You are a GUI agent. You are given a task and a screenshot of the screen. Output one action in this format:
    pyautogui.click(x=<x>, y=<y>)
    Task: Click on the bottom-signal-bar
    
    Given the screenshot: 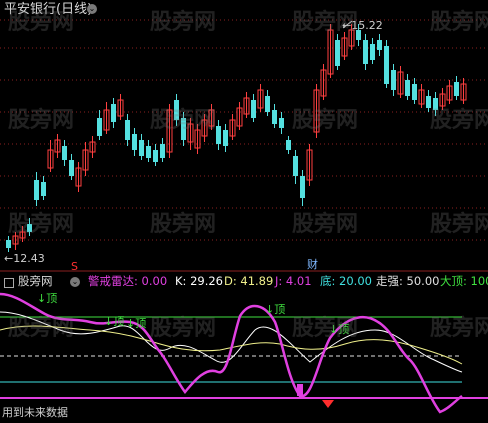 What is the action you would take?
    pyautogui.click(x=300, y=390)
    